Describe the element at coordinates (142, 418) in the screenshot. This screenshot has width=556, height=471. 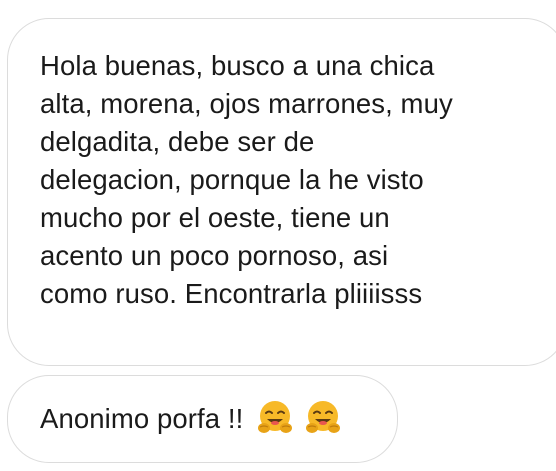
I see `message-text: Anonimo porfa !!` at that location.